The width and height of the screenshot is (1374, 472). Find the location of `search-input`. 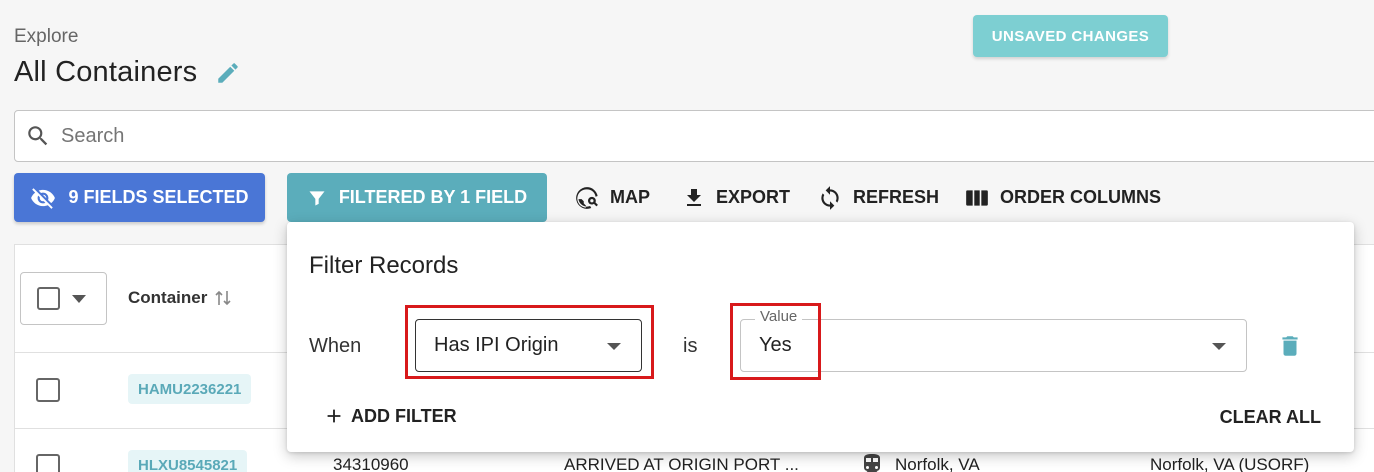

search-input is located at coordinates (717, 136).